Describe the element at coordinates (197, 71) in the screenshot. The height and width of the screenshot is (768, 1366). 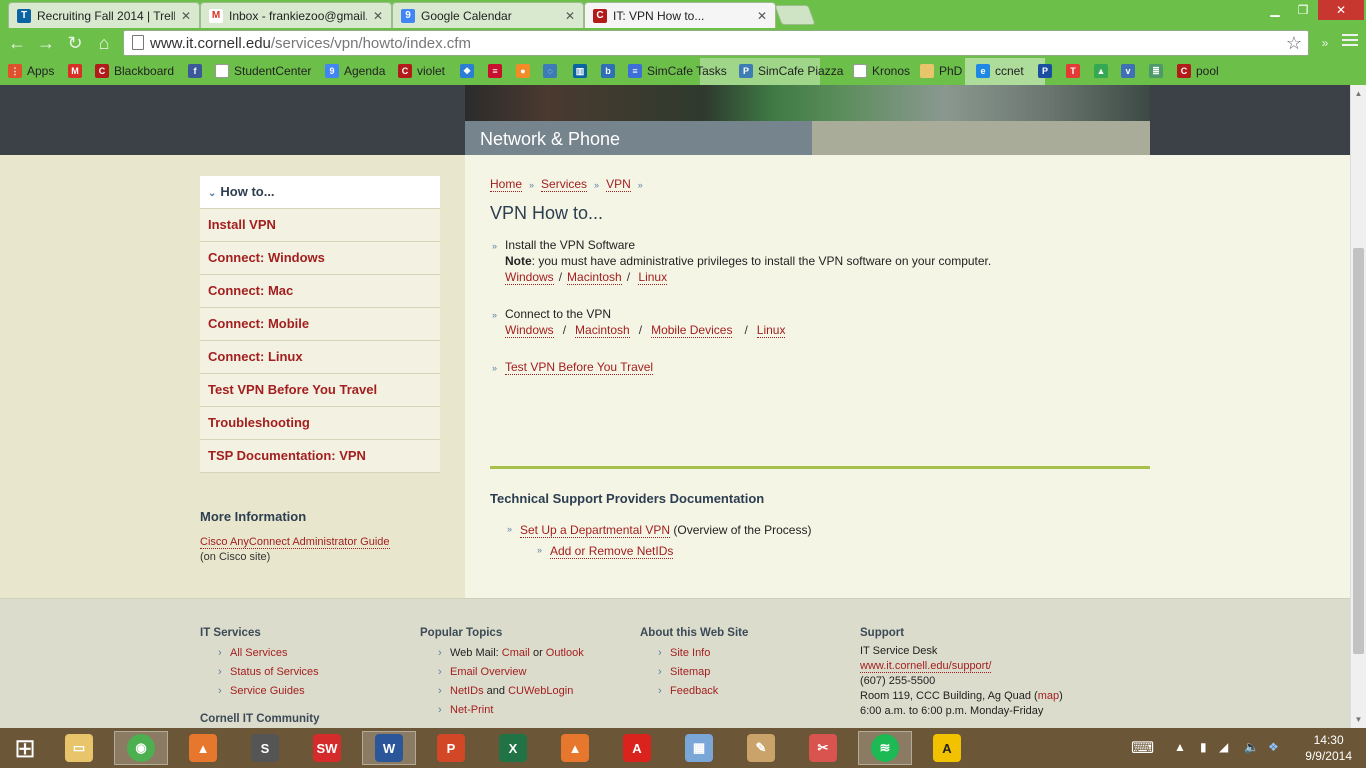
I see `bookmark-facebook: f` at that location.